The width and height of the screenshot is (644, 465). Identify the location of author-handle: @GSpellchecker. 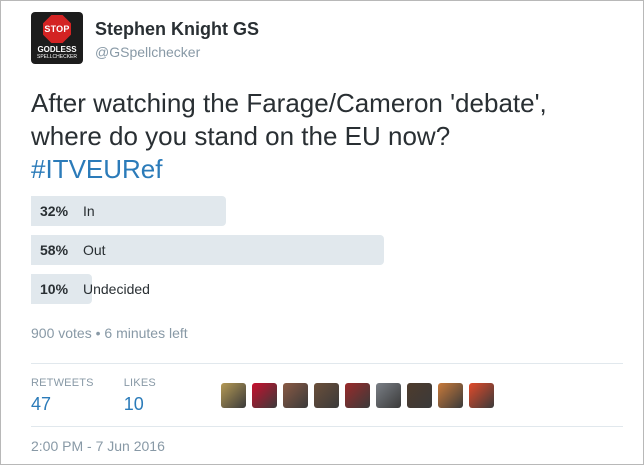
(177, 52).